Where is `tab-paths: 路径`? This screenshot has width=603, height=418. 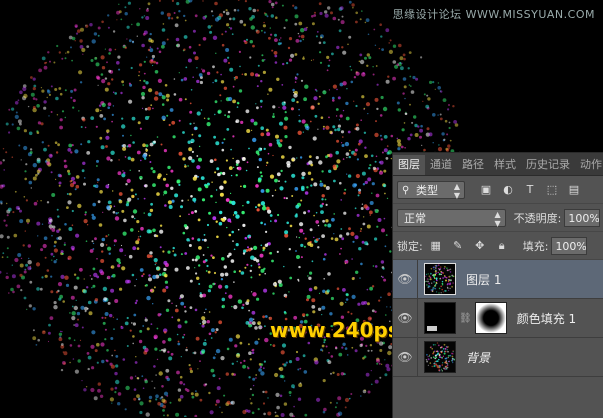
tab-paths: 路径 is located at coordinates (473, 165).